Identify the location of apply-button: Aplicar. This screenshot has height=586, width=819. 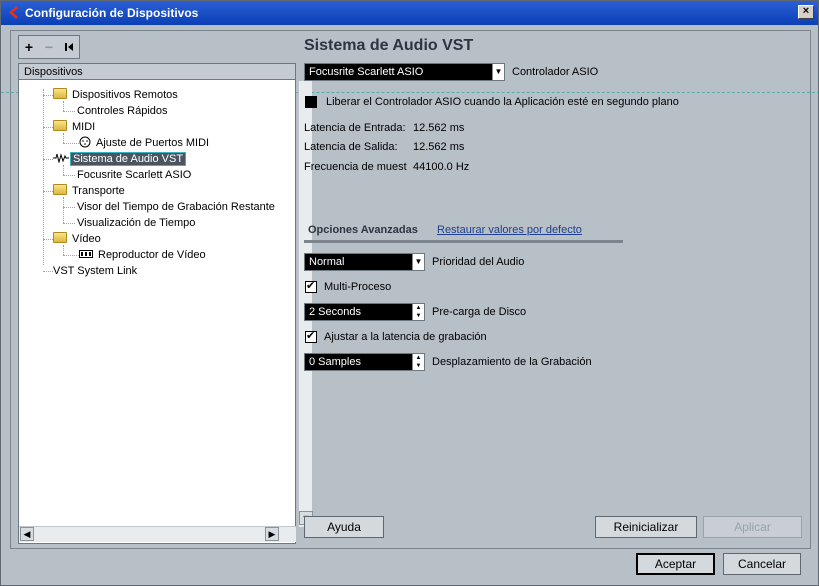
(752, 527).